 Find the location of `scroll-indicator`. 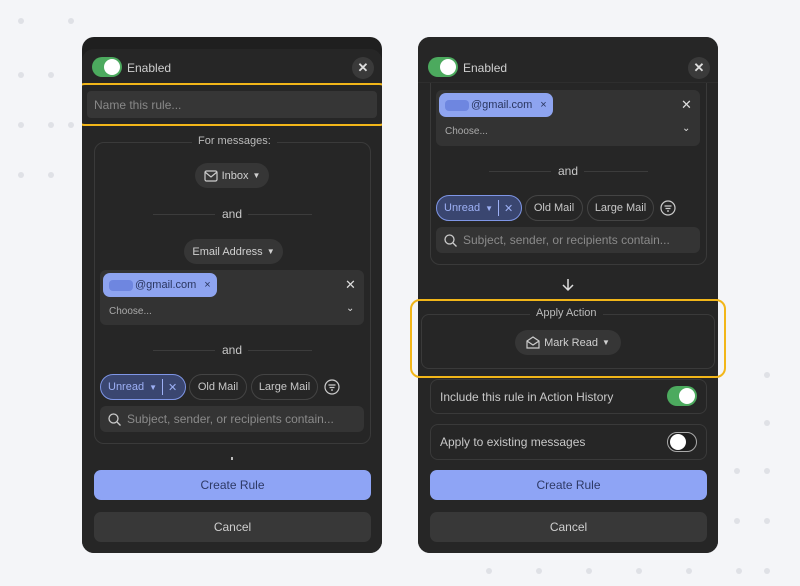

scroll-indicator is located at coordinates (232, 458).